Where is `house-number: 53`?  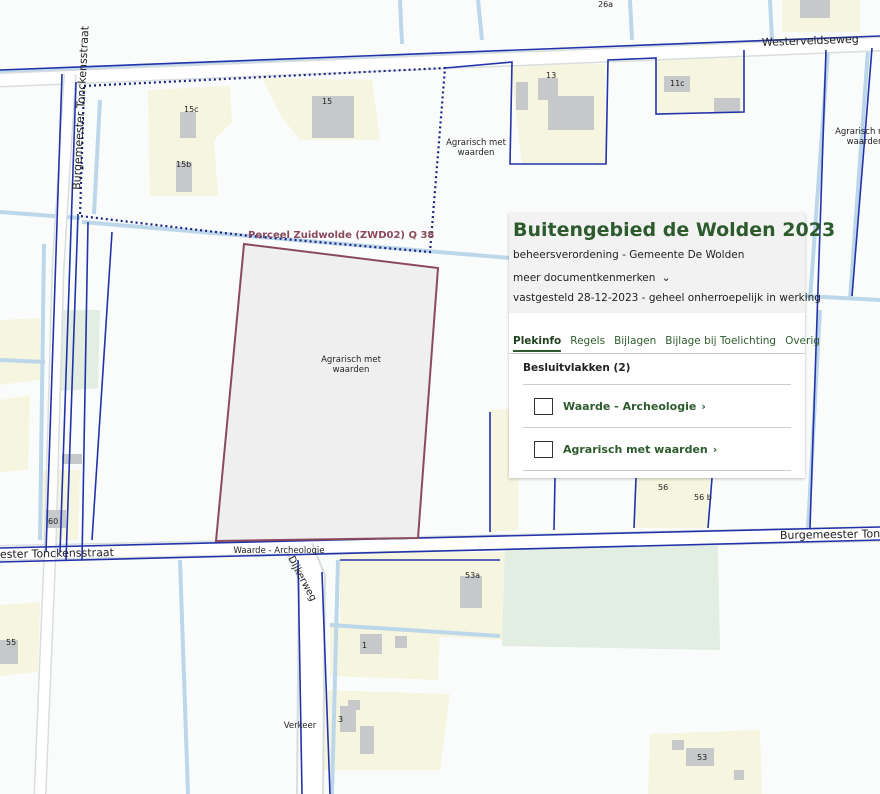 house-number: 53 is located at coordinates (702, 757).